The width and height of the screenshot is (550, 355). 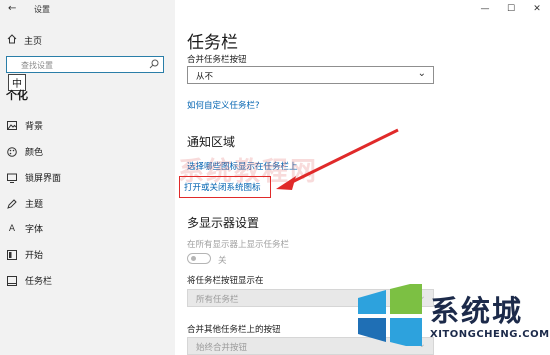 What do you see at coordinates (390, 315) in the screenshot?
I see `logo-mark` at bounding box center [390, 315].